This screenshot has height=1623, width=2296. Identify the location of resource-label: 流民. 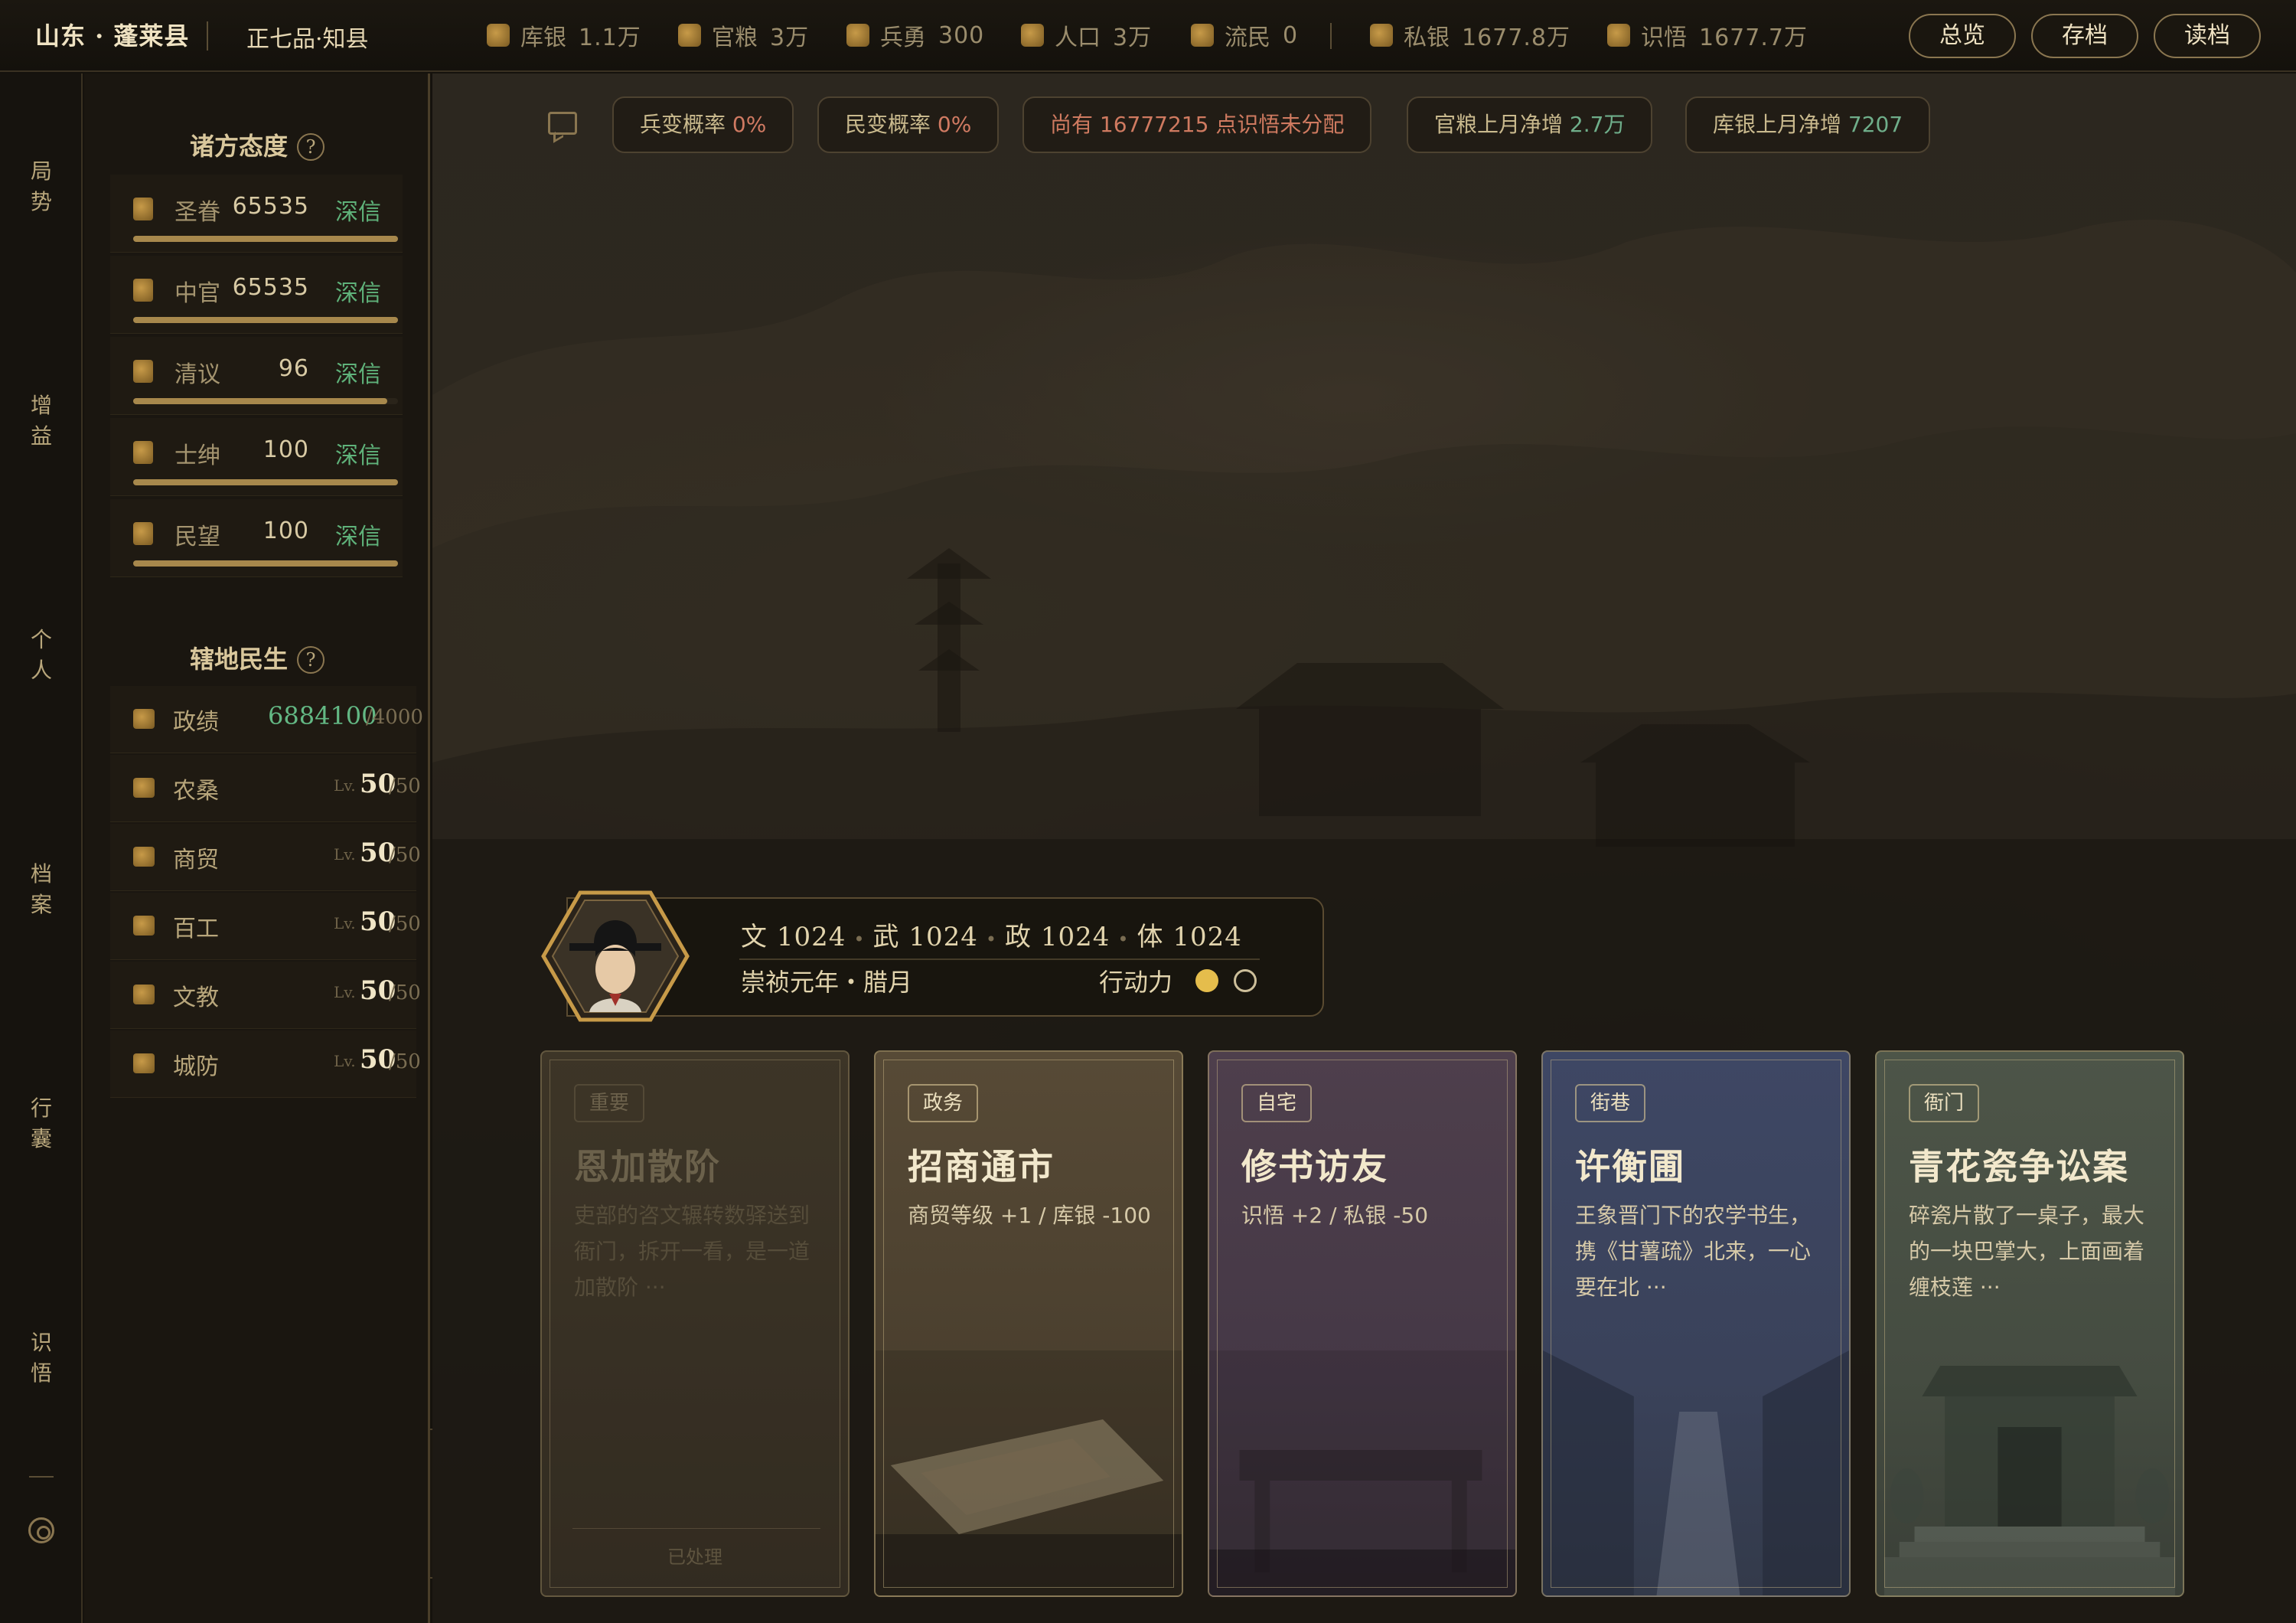
(1247, 37).